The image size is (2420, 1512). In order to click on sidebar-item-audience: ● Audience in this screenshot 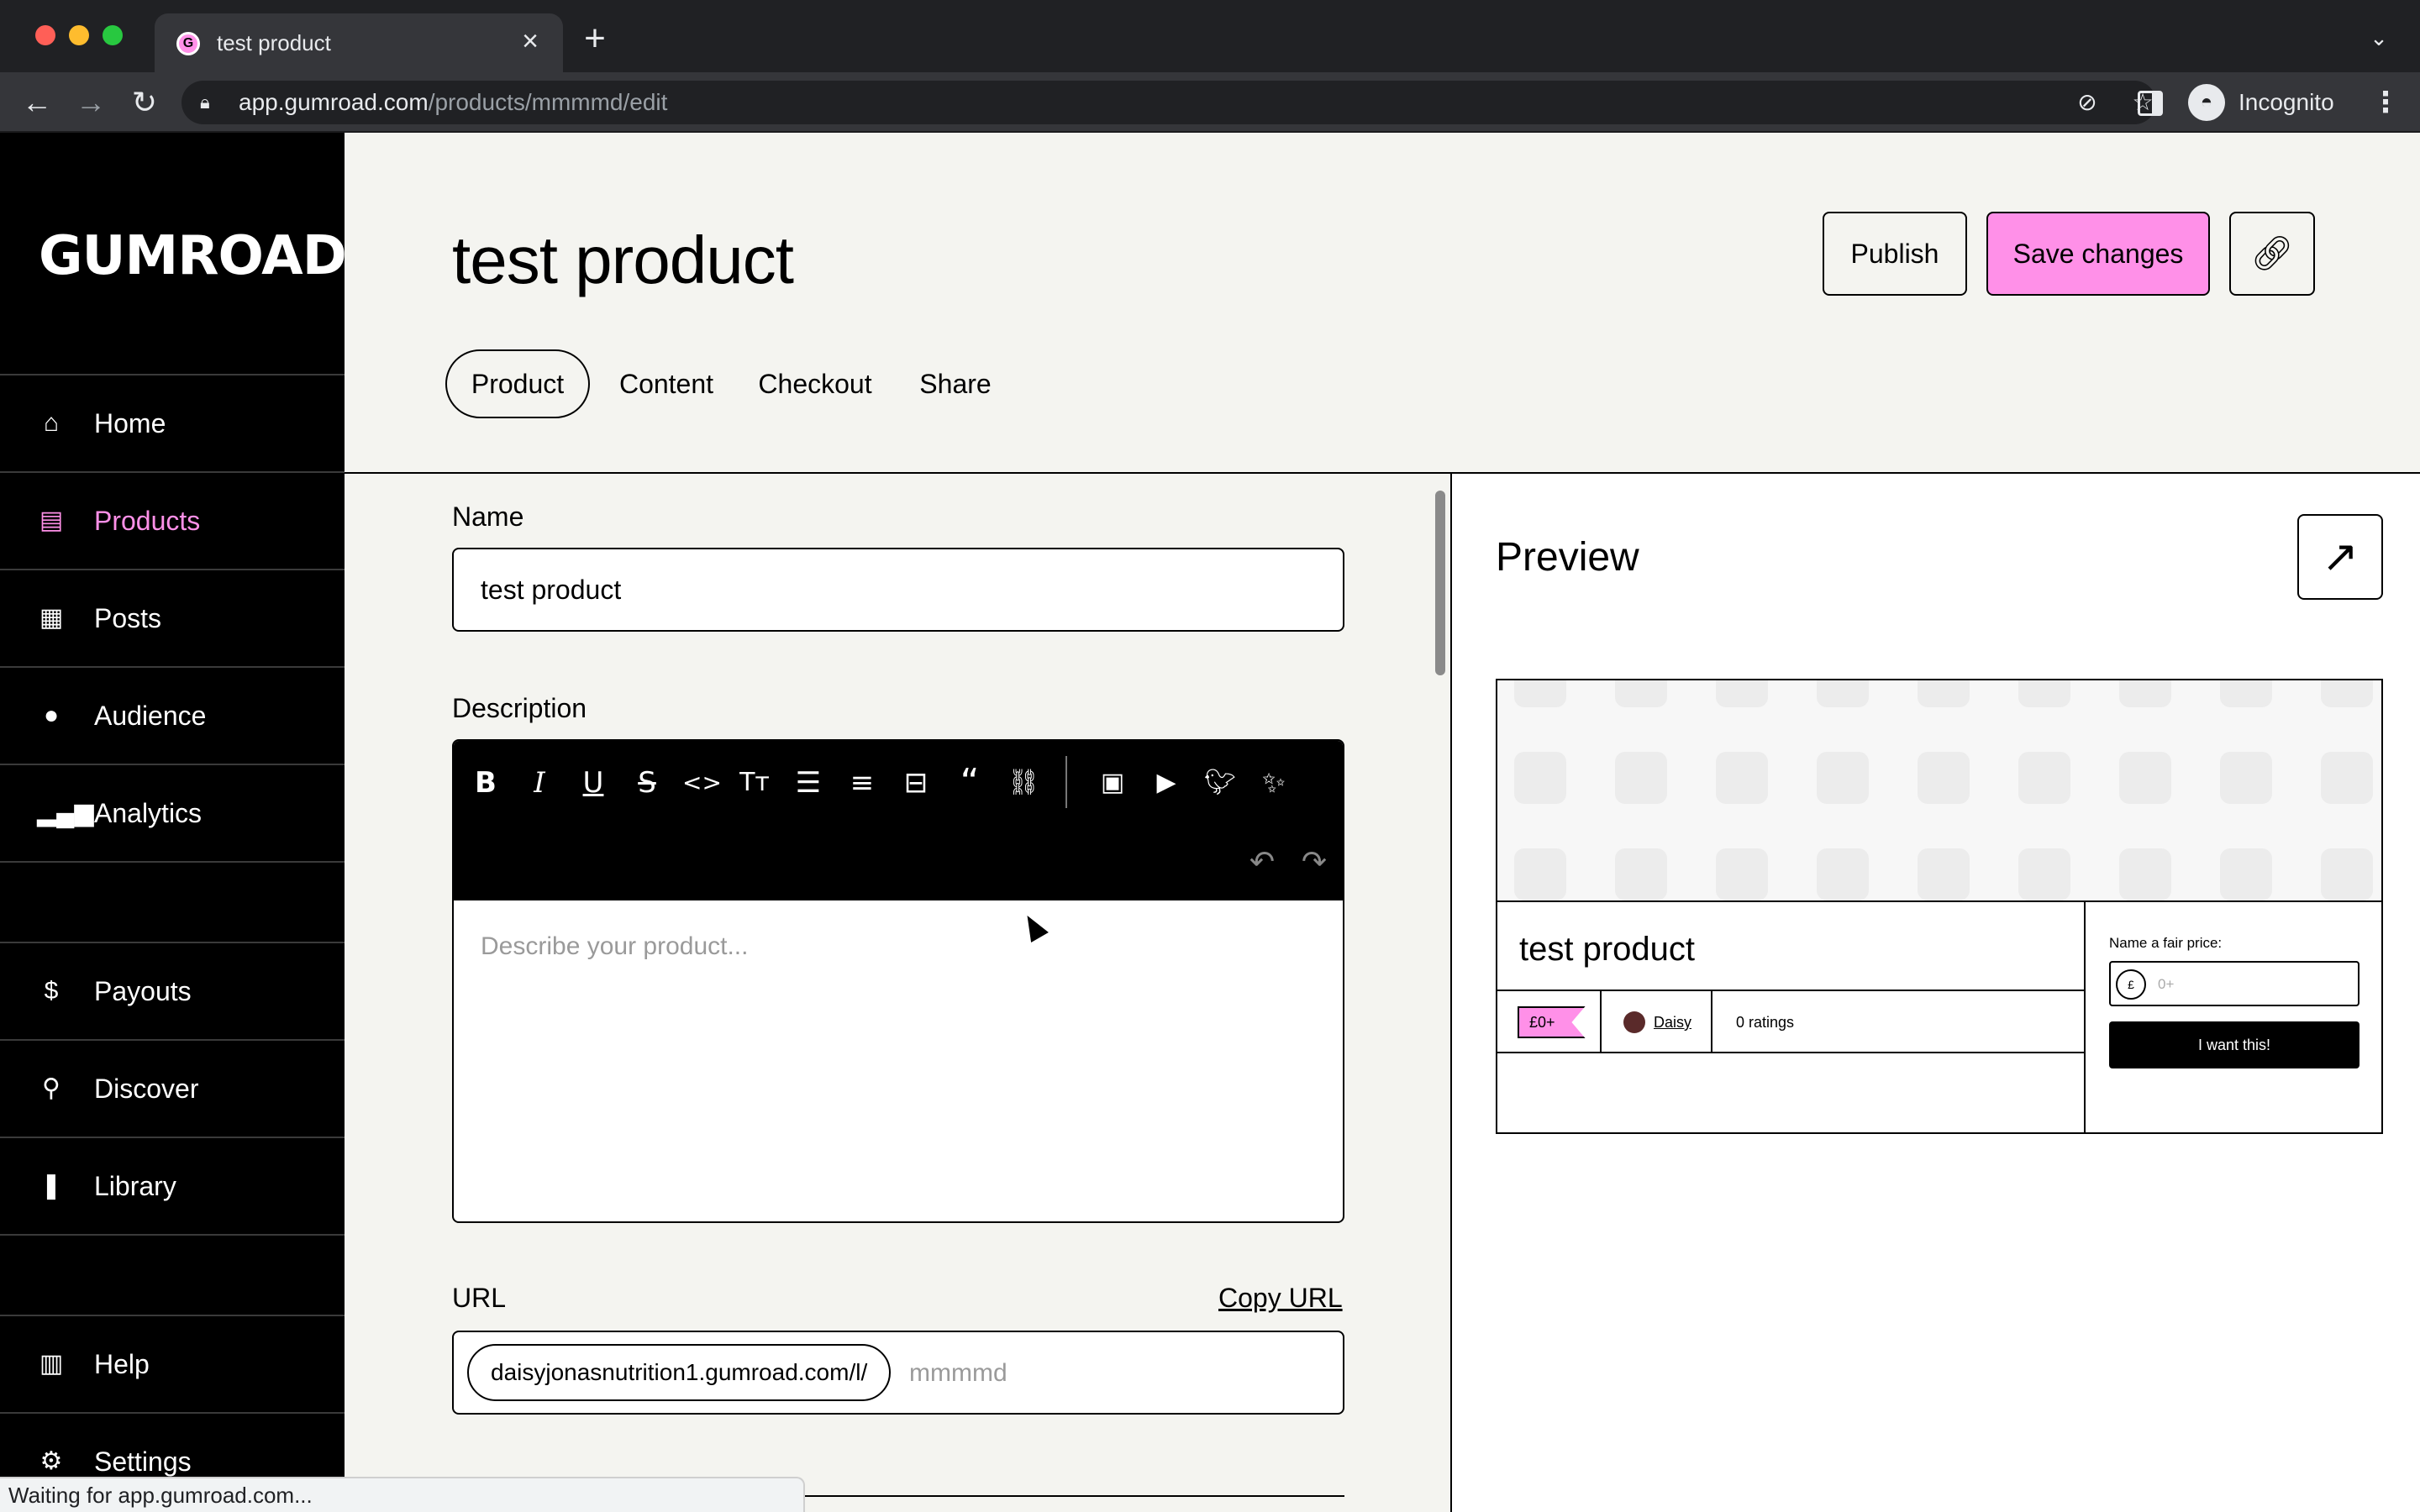, I will do `click(172, 714)`.